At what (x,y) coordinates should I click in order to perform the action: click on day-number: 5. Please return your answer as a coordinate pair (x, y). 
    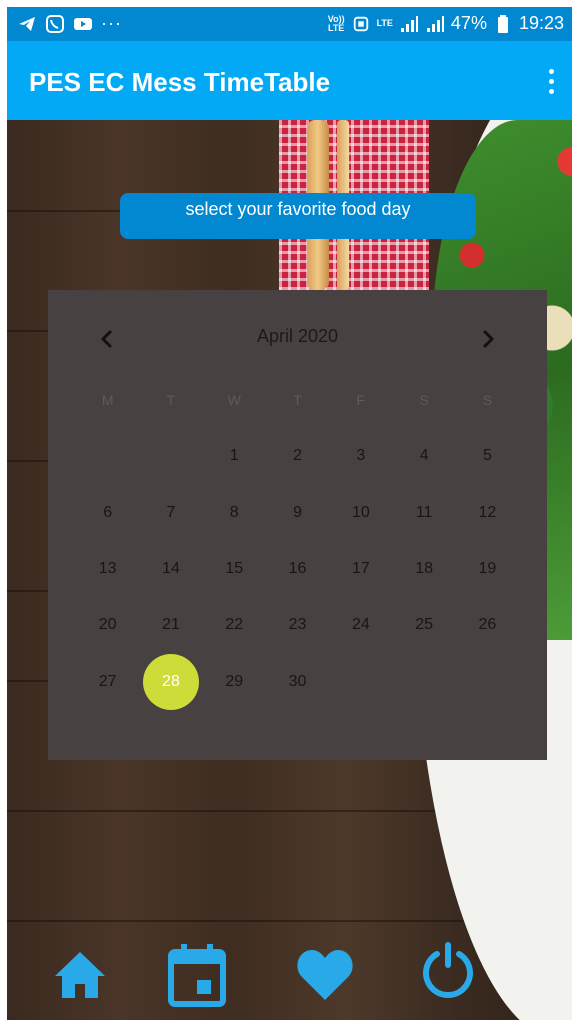
    Looking at the image, I should click on (487, 456).